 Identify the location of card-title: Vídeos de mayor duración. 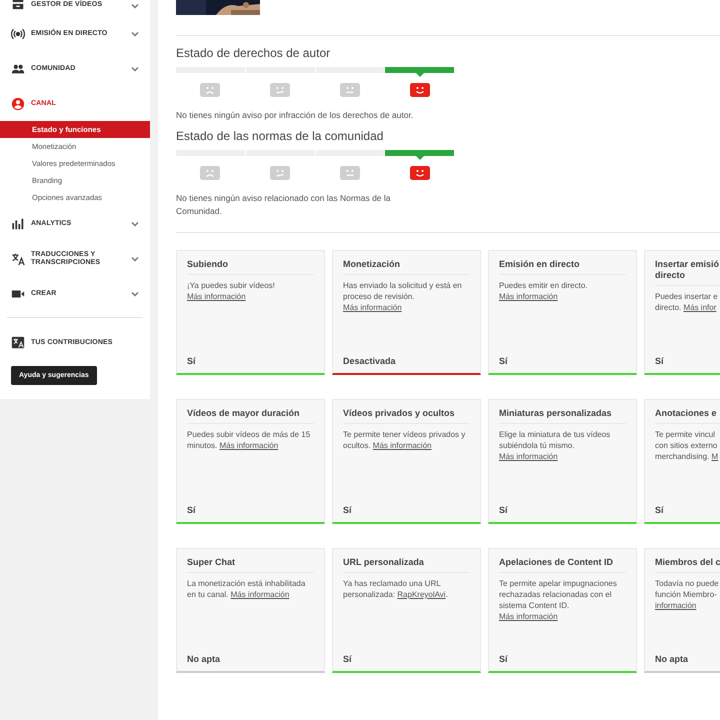
(250, 416).